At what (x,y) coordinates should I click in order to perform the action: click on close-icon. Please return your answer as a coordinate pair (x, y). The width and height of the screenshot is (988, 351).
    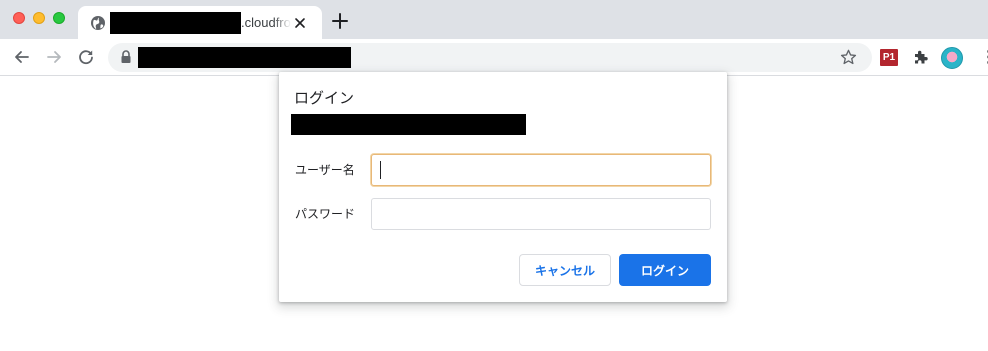
    Looking at the image, I should click on (300, 23).